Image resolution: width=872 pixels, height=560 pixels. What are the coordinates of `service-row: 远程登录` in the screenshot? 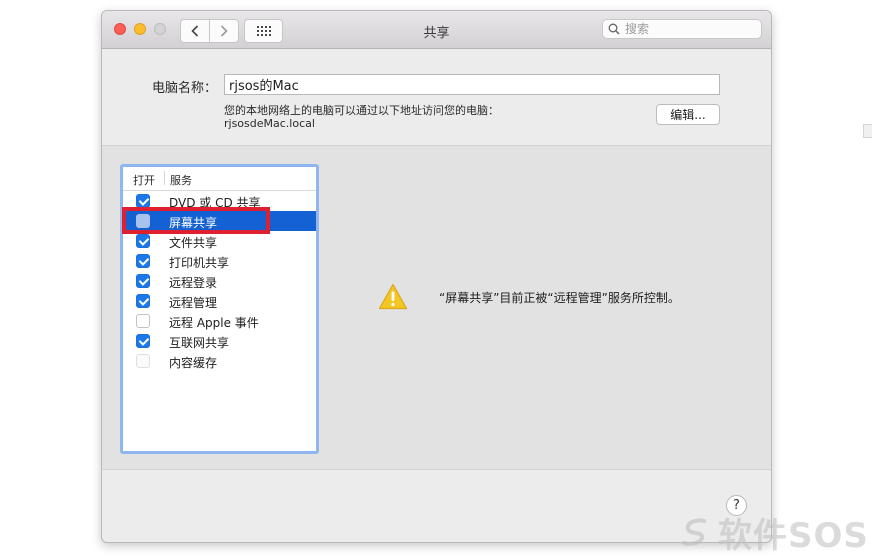 It's located at (219, 281).